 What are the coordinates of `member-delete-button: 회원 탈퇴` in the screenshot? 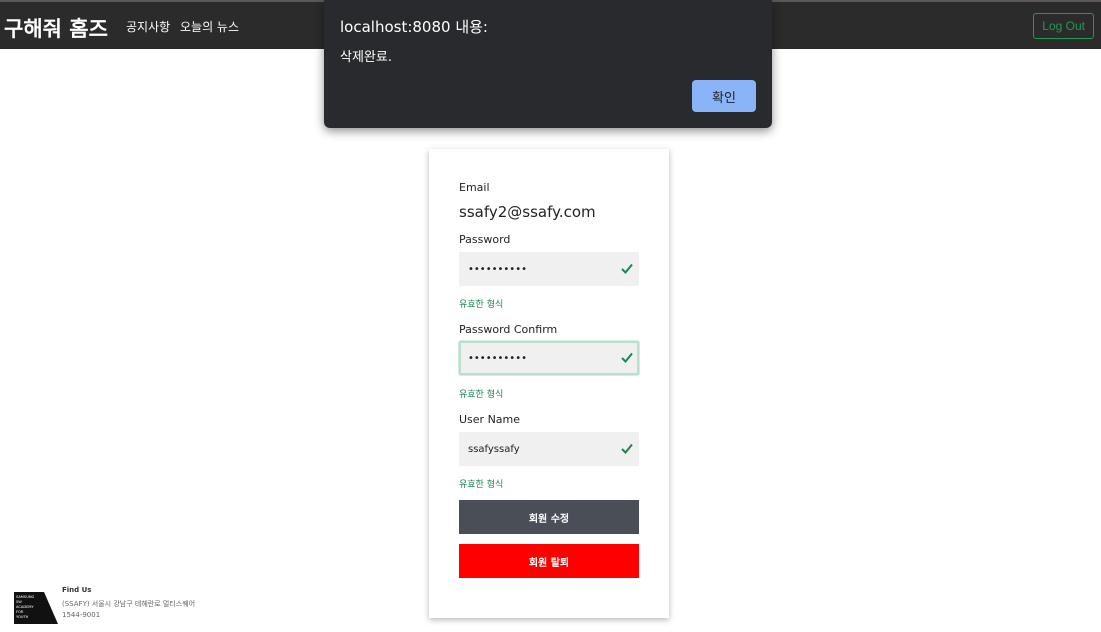 It's located at (549, 561).